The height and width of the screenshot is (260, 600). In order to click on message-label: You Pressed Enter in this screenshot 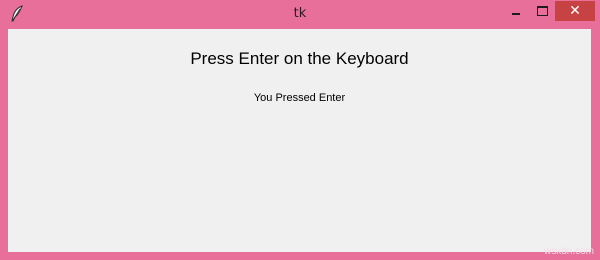, I will do `click(299, 98)`.